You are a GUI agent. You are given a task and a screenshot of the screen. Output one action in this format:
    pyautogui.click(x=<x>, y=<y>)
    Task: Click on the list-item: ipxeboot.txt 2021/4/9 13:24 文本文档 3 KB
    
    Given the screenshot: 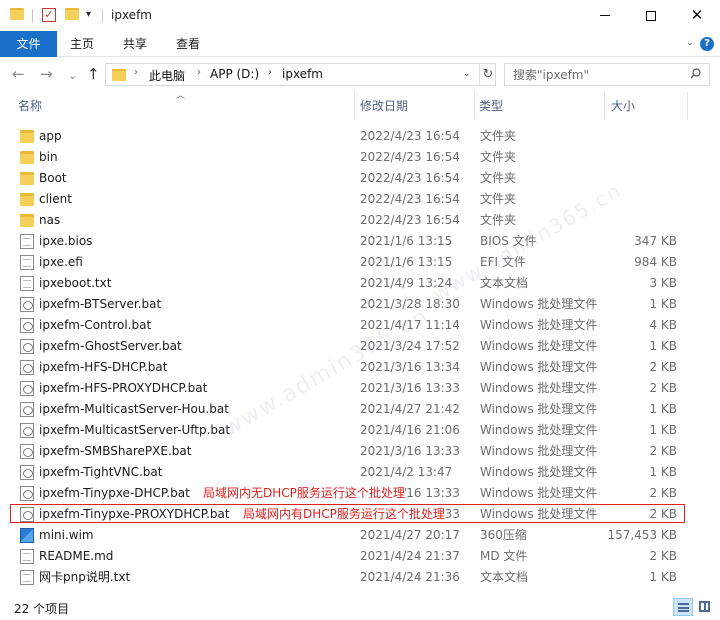 What is the action you would take?
    pyautogui.click(x=360, y=283)
    